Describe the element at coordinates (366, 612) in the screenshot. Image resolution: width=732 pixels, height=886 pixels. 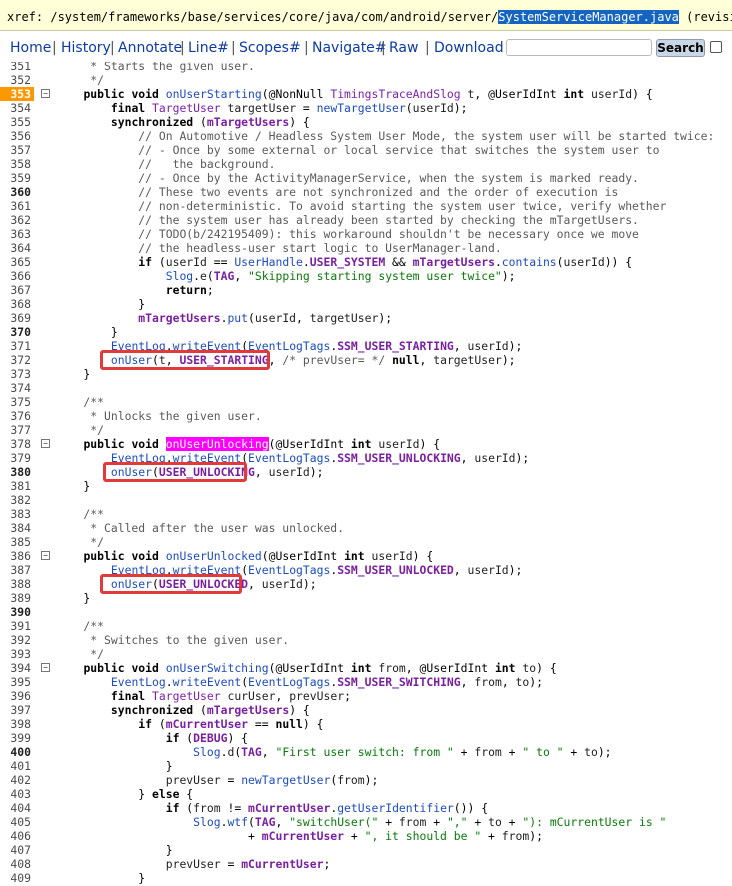
I see `code-line: 390` at that location.